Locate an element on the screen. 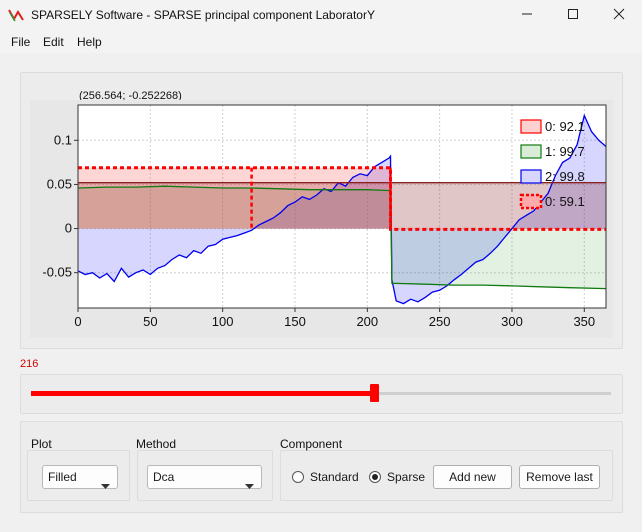 The height and width of the screenshot is (532, 642). component-label: Component is located at coordinates (311, 444).